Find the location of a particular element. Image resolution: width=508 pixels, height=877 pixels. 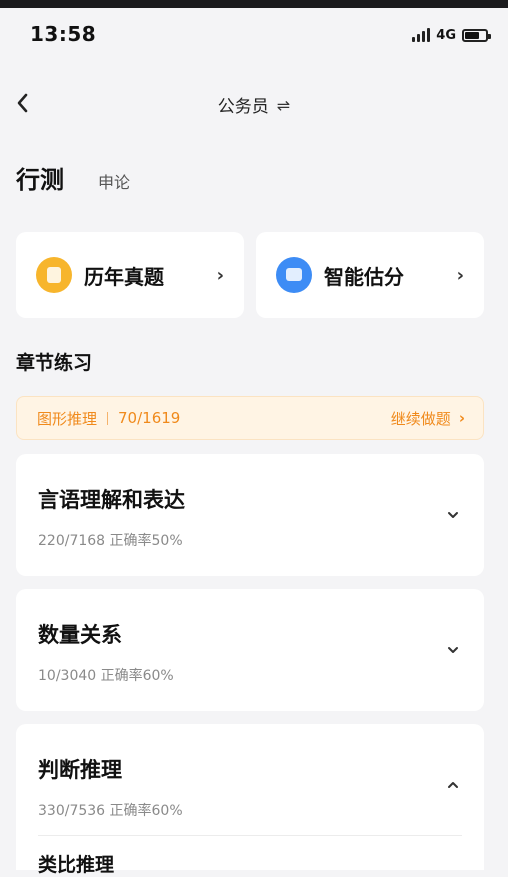

continue-practice-banner: 图形推理 70/1619 继续做题 › is located at coordinates (250, 418).